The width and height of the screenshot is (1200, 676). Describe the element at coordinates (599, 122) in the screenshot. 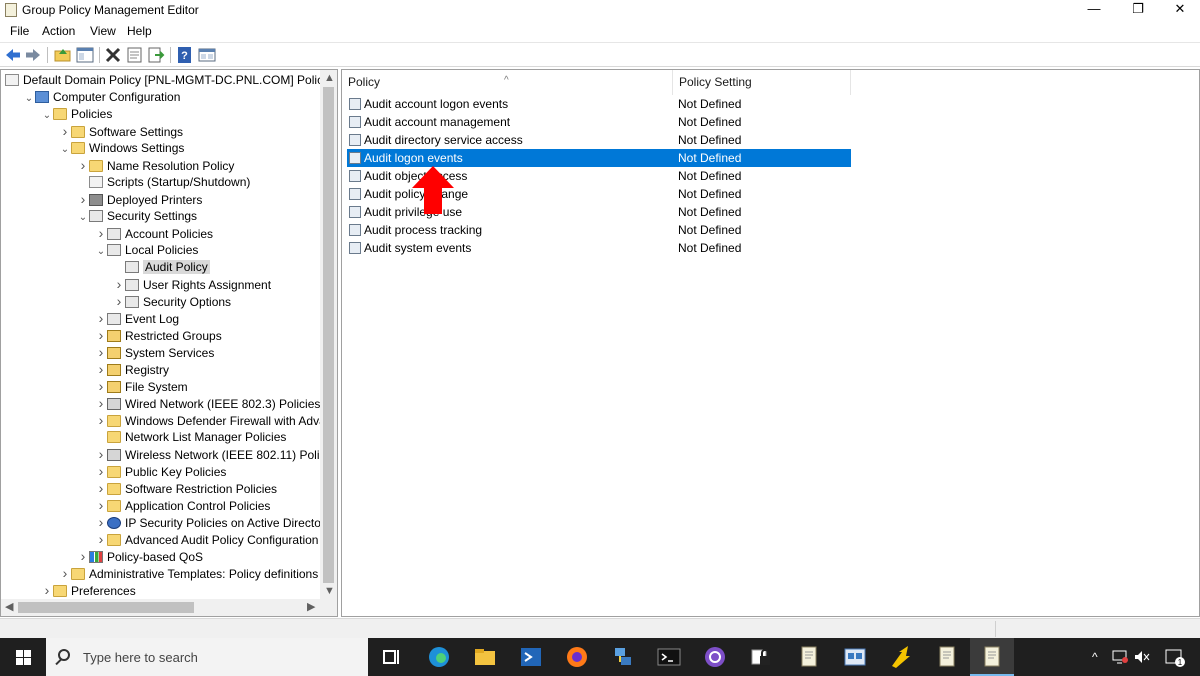

I see `policy-row: Audit account management Not Defined` at that location.